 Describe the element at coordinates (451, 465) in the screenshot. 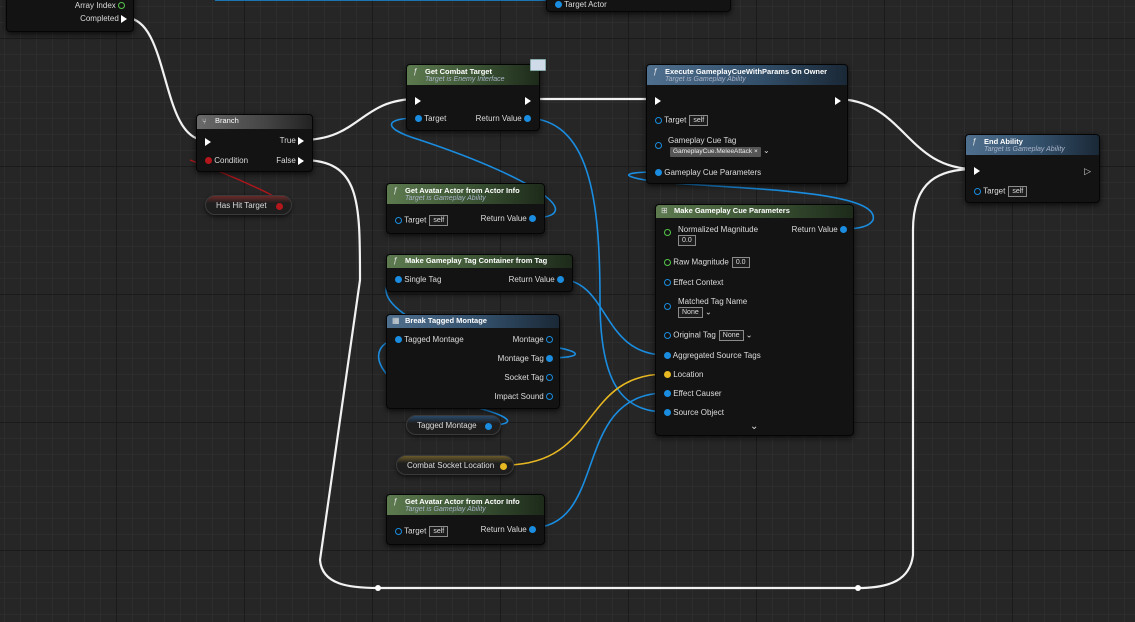

I see `combat-socket-location-label: Combat Socket Location` at that location.